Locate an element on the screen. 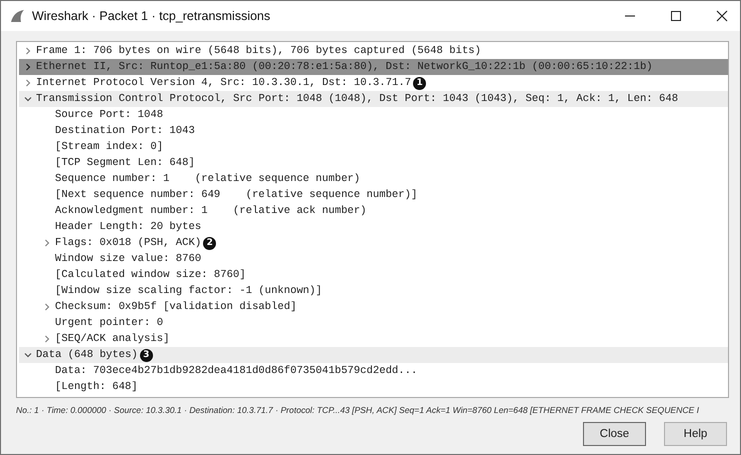 Image resolution: width=741 pixels, height=455 pixels. tree-row-text: [Calculated window size: 8760] is located at coordinates (150, 275).